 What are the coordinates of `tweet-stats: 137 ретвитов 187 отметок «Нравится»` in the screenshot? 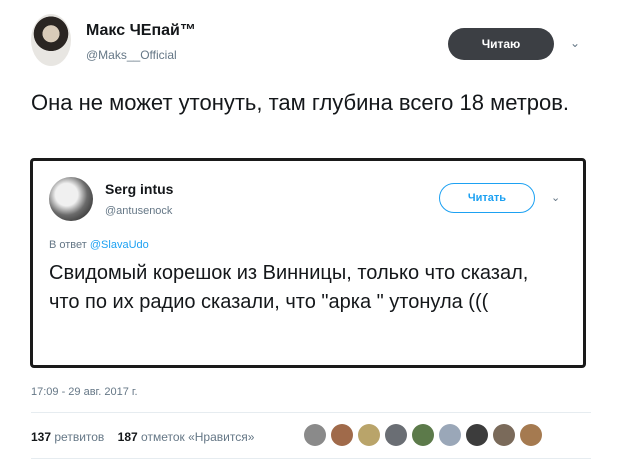 It's located at (142, 437).